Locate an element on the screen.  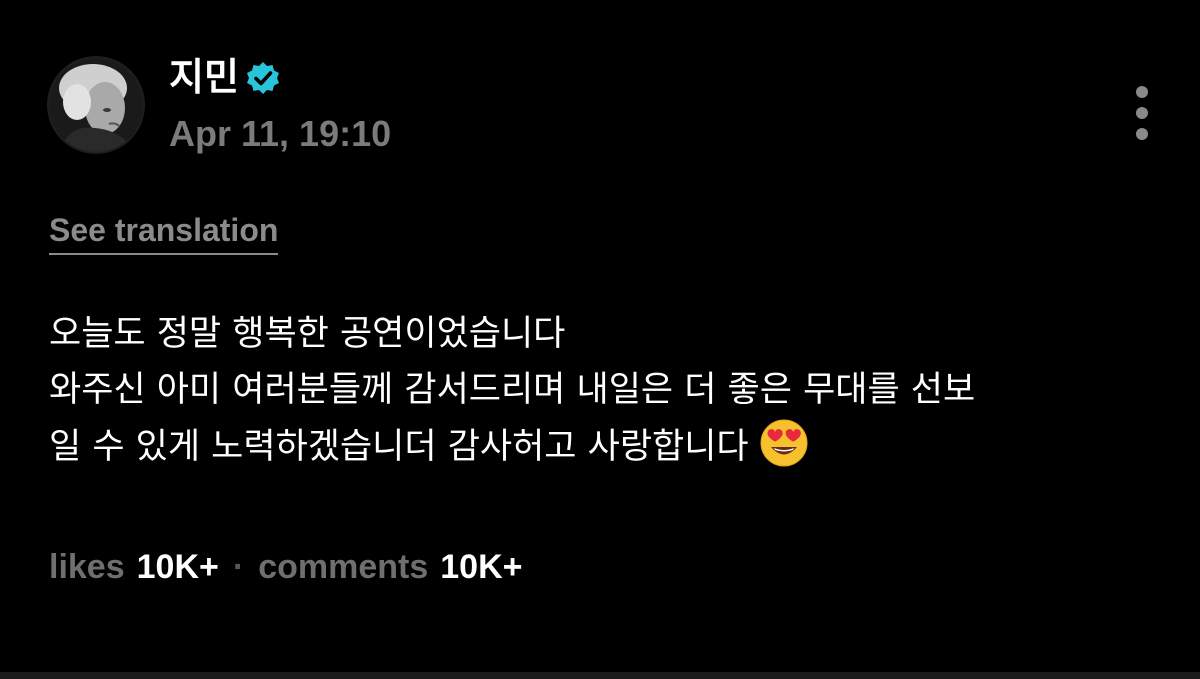
comments-count: 10K+ is located at coordinates (481, 567).